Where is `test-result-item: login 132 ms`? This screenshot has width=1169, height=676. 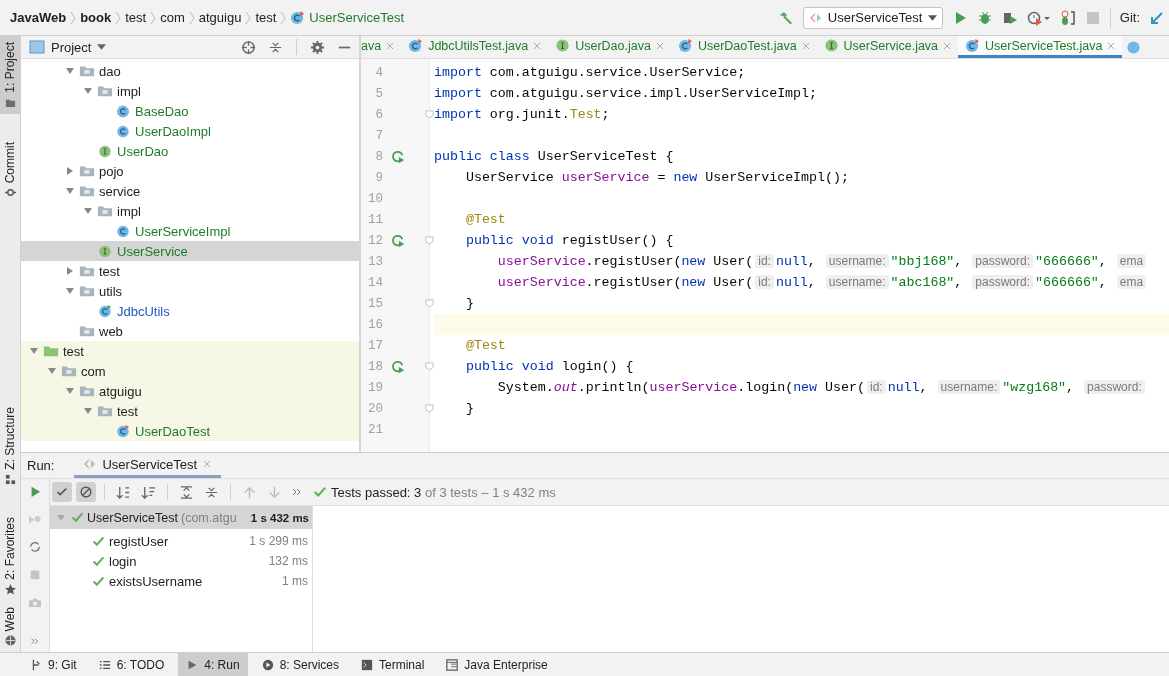 test-result-item: login 132 ms is located at coordinates (181, 561).